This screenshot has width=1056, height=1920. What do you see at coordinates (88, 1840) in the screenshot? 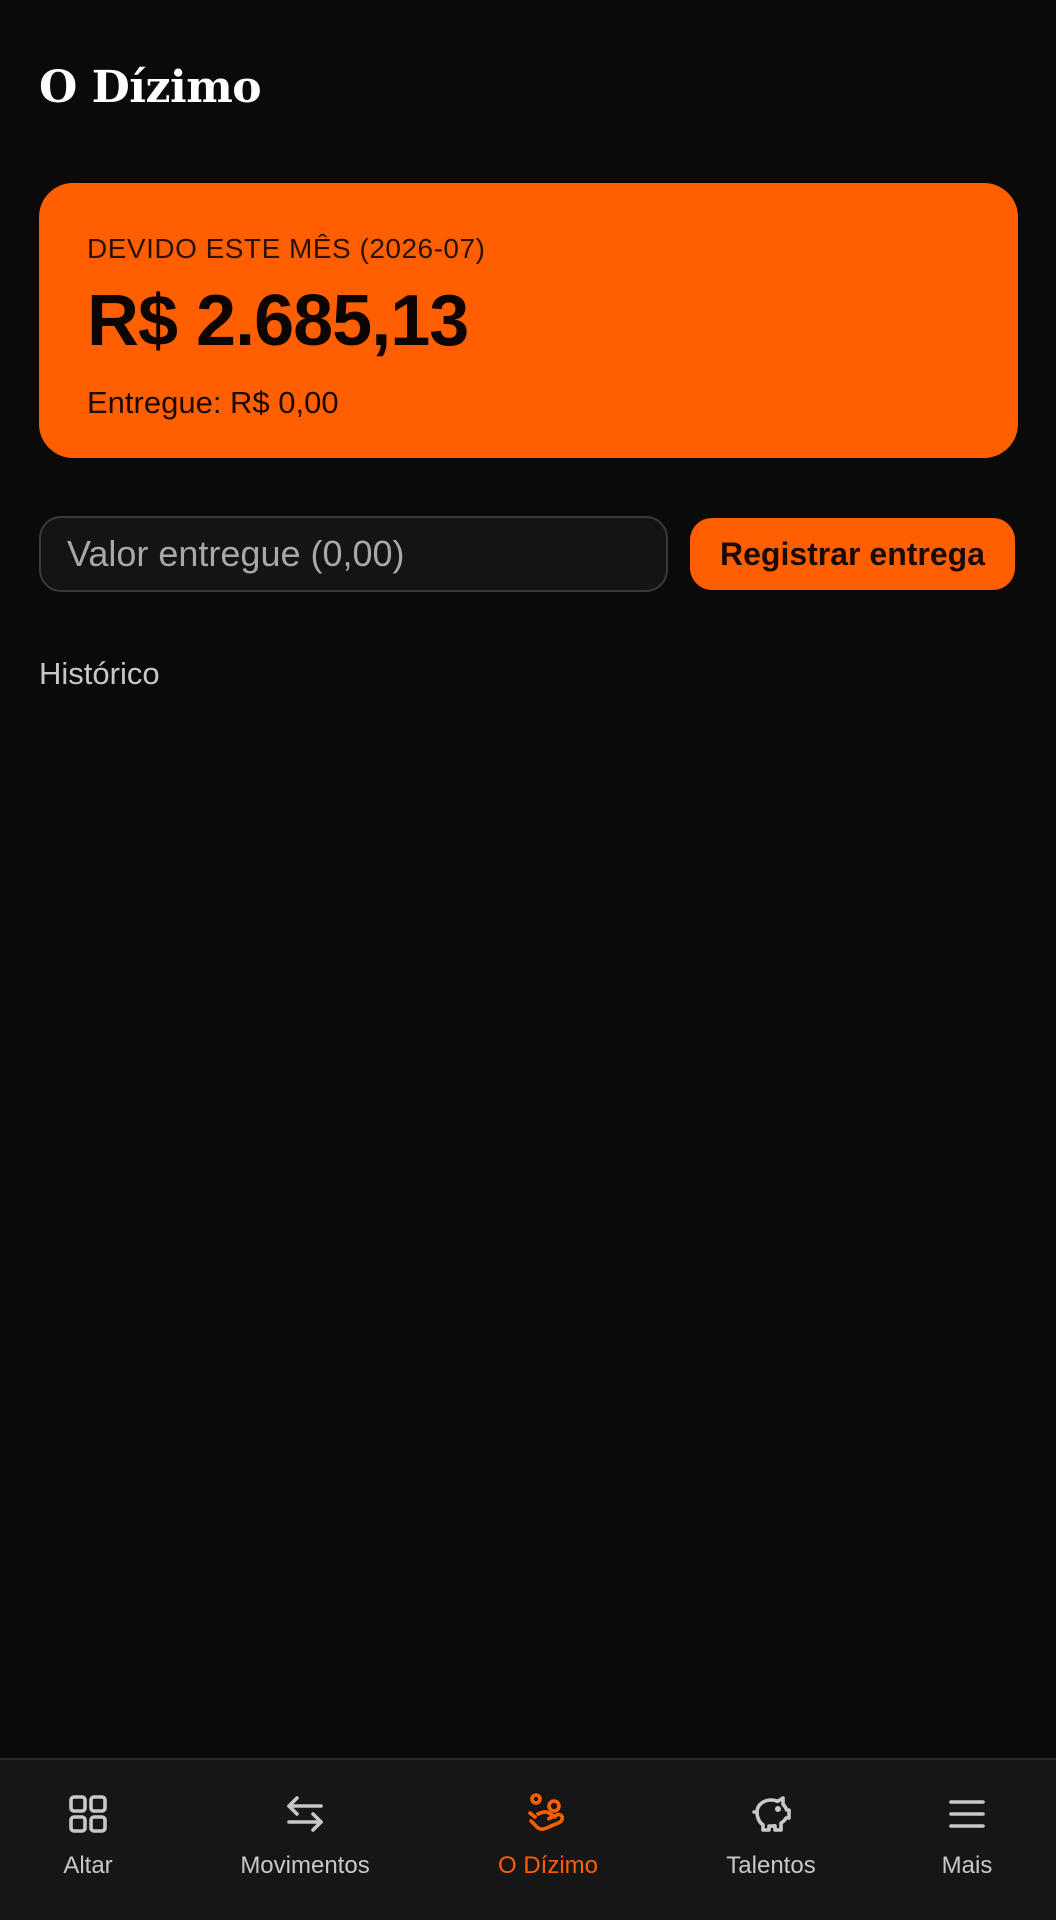
I see `nav-item-altar: Altar` at bounding box center [88, 1840].